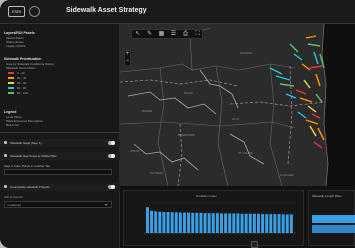  What do you see at coordinates (167, 34) in the screenshot?
I see `map-toolbar: ↖ ✎ ▦ ☰ ⎙ ⛶` at bounding box center [167, 34].